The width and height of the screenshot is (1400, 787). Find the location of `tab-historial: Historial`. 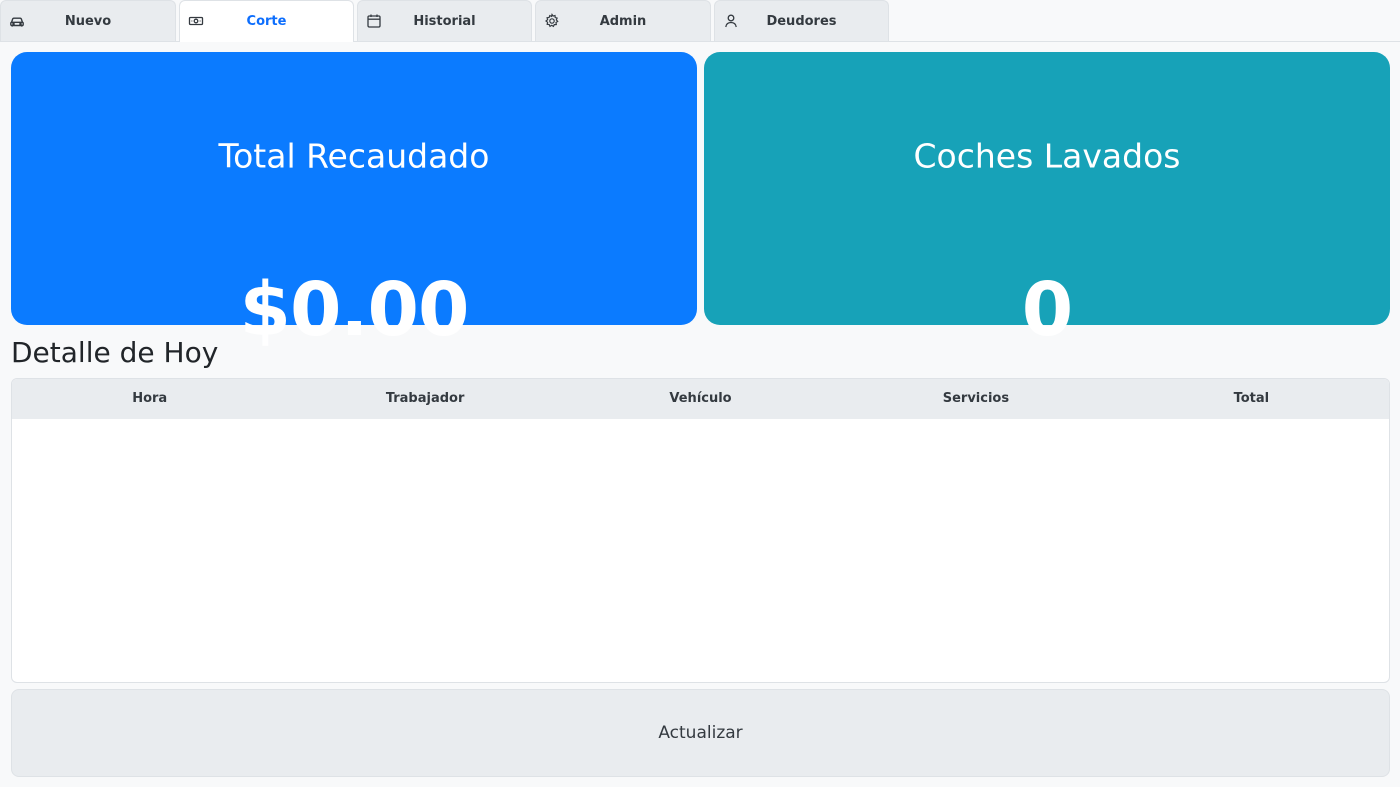

tab-historial: Historial is located at coordinates (444, 20).